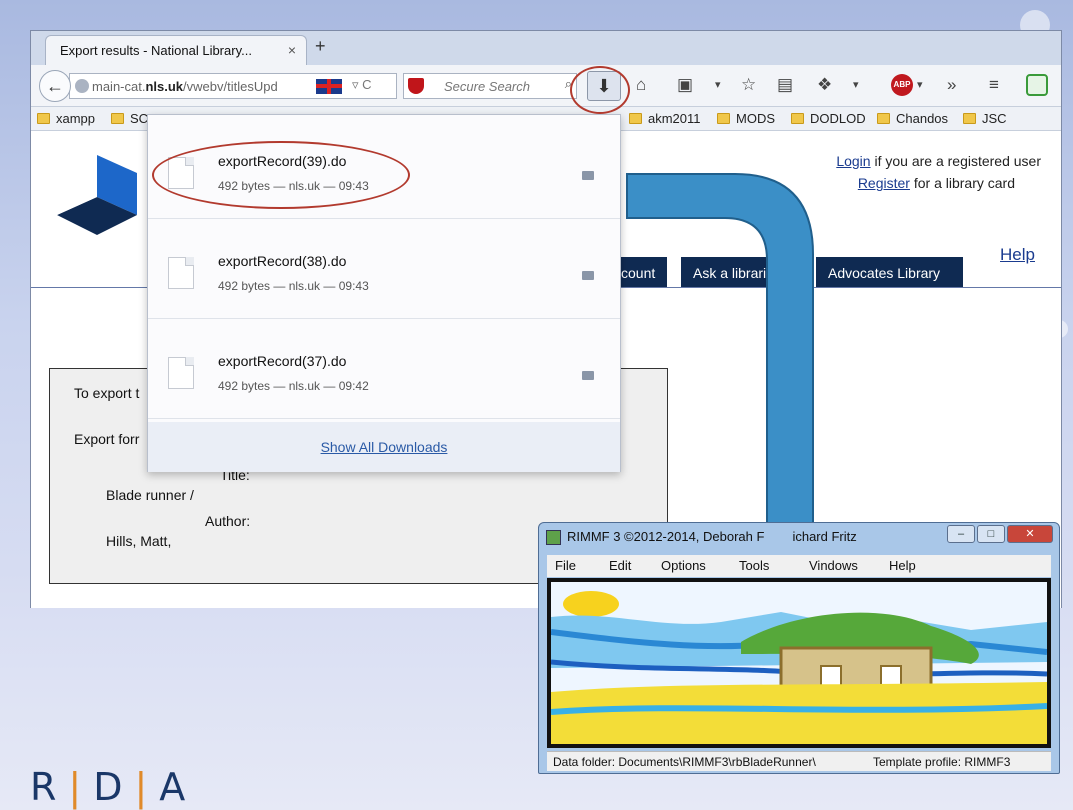 The width and height of the screenshot is (1073, 810). I want to click on menu-help: Help, so click(902, 565).